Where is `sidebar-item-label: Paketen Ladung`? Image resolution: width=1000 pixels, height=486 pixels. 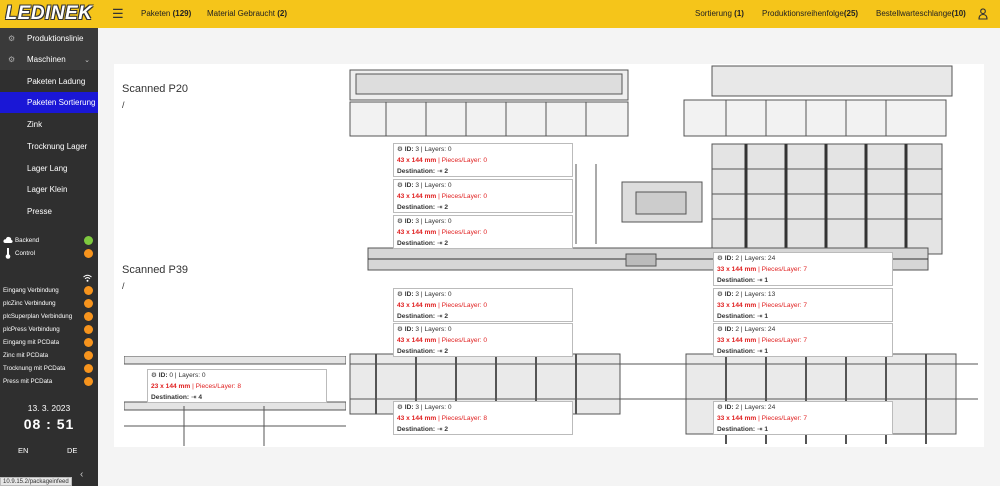
sidebar-item-label: Paketen Ladung is located at coordinates (56, 81).